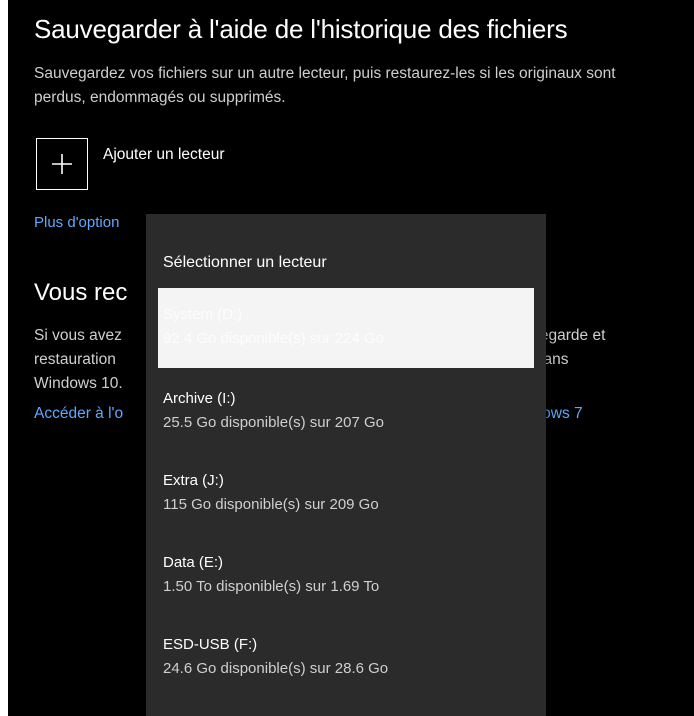  I want to click on drive-info: 24.6 Go disponible(s) sur 28.6 Go, so click(276, 668).